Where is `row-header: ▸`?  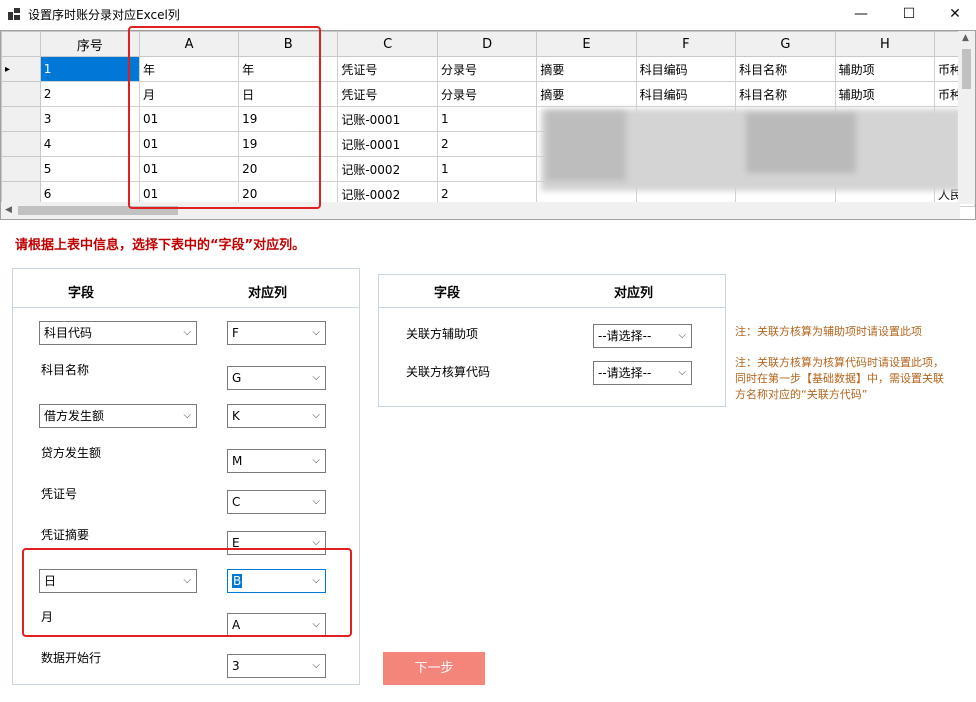
row-header: ▸ is located at coordinates (21, 69).